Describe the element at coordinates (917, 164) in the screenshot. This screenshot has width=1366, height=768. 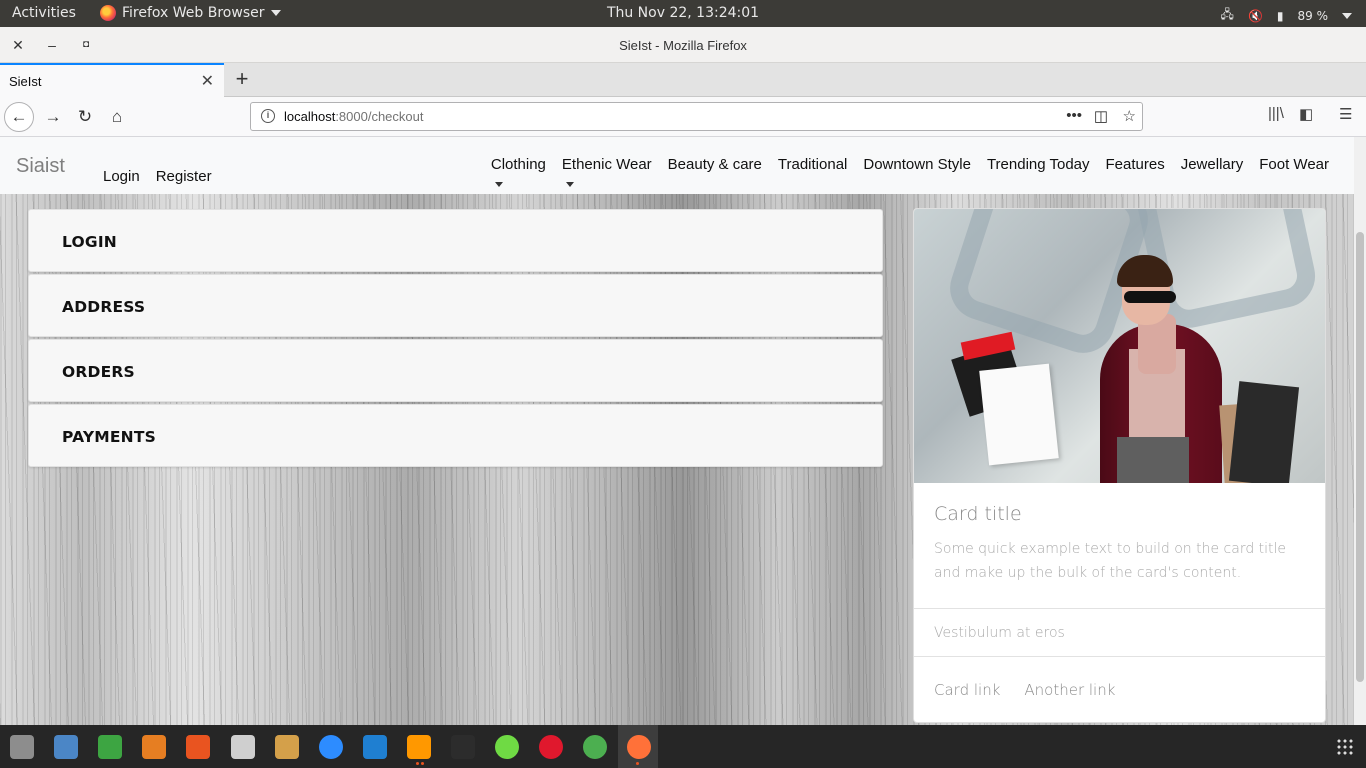
I see `menu-item-downtown-style: Downtown Style` at that location.